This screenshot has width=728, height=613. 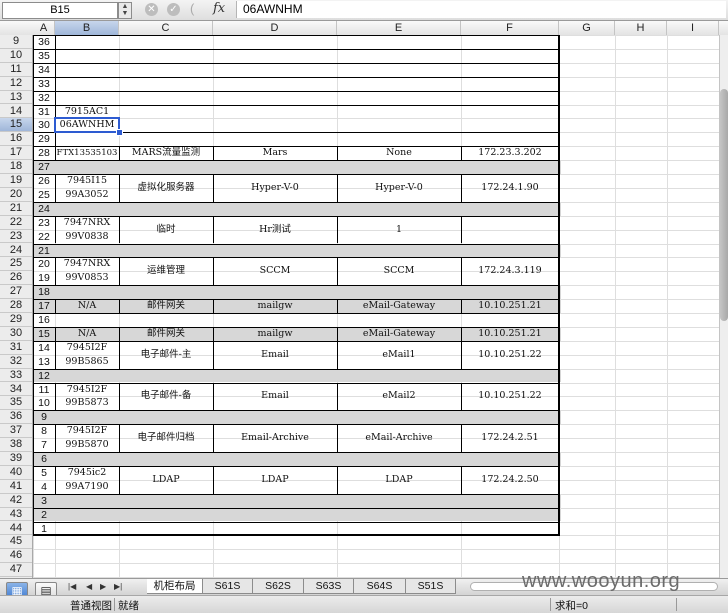 I want to click on ip-address-cell: 172.24.2.50, so click(x=510, y=480).